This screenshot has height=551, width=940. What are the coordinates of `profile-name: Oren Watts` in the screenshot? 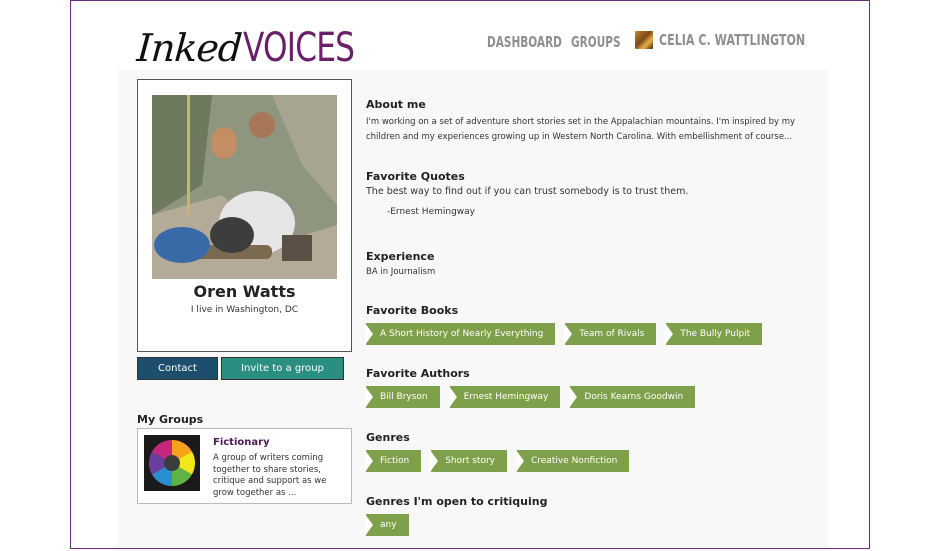 It's located at (244, 291).